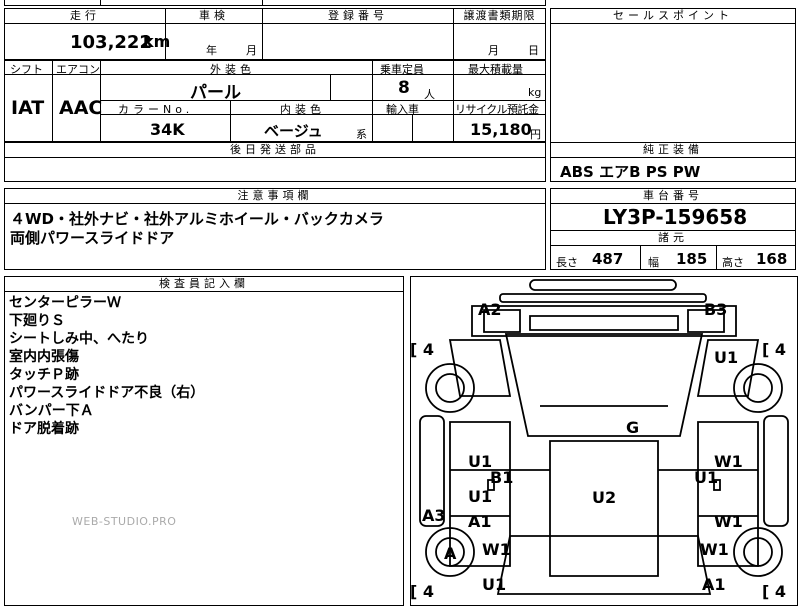  I want to click on mark-a1-left: A1, so click(480, 521).